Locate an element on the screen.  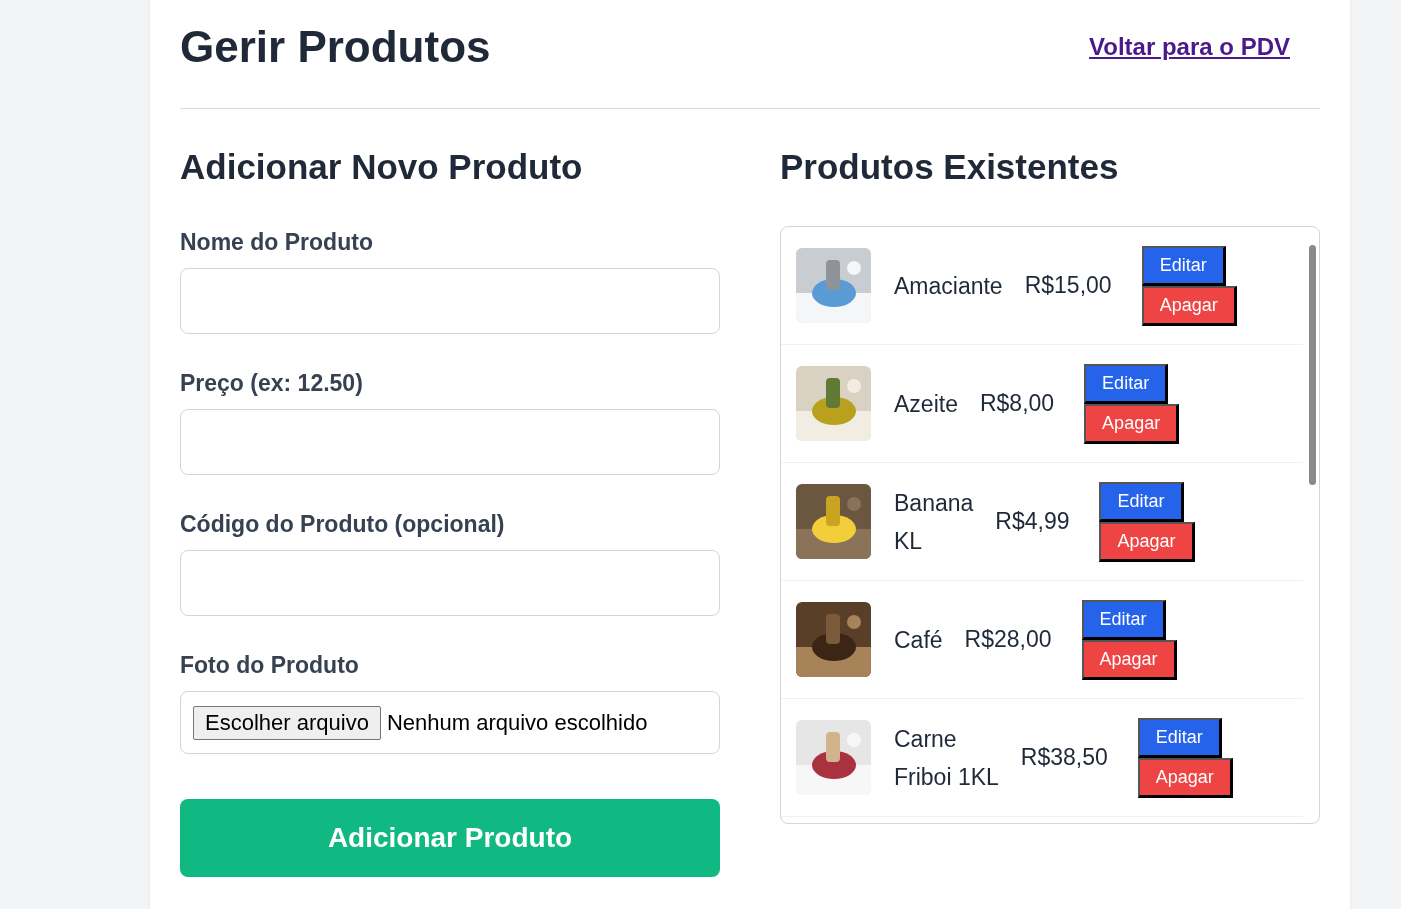
back-link: Voltar para o PDV is located at coordinates (1189, 47).